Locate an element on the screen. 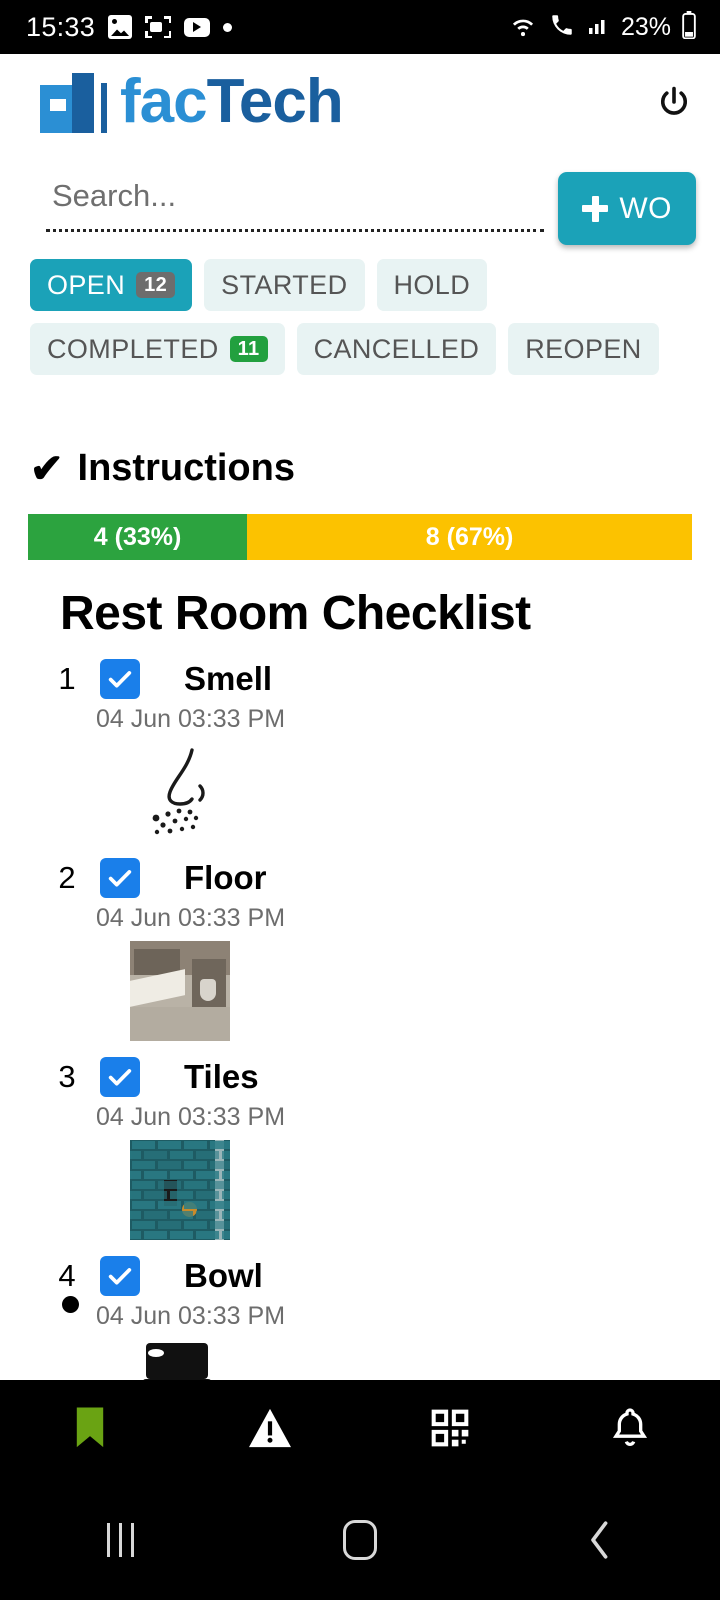 Image resolution: width=720 pixels, height=1600 pixels. progress-done-segment: 4 (33%) is located at coordinates (138, 537).